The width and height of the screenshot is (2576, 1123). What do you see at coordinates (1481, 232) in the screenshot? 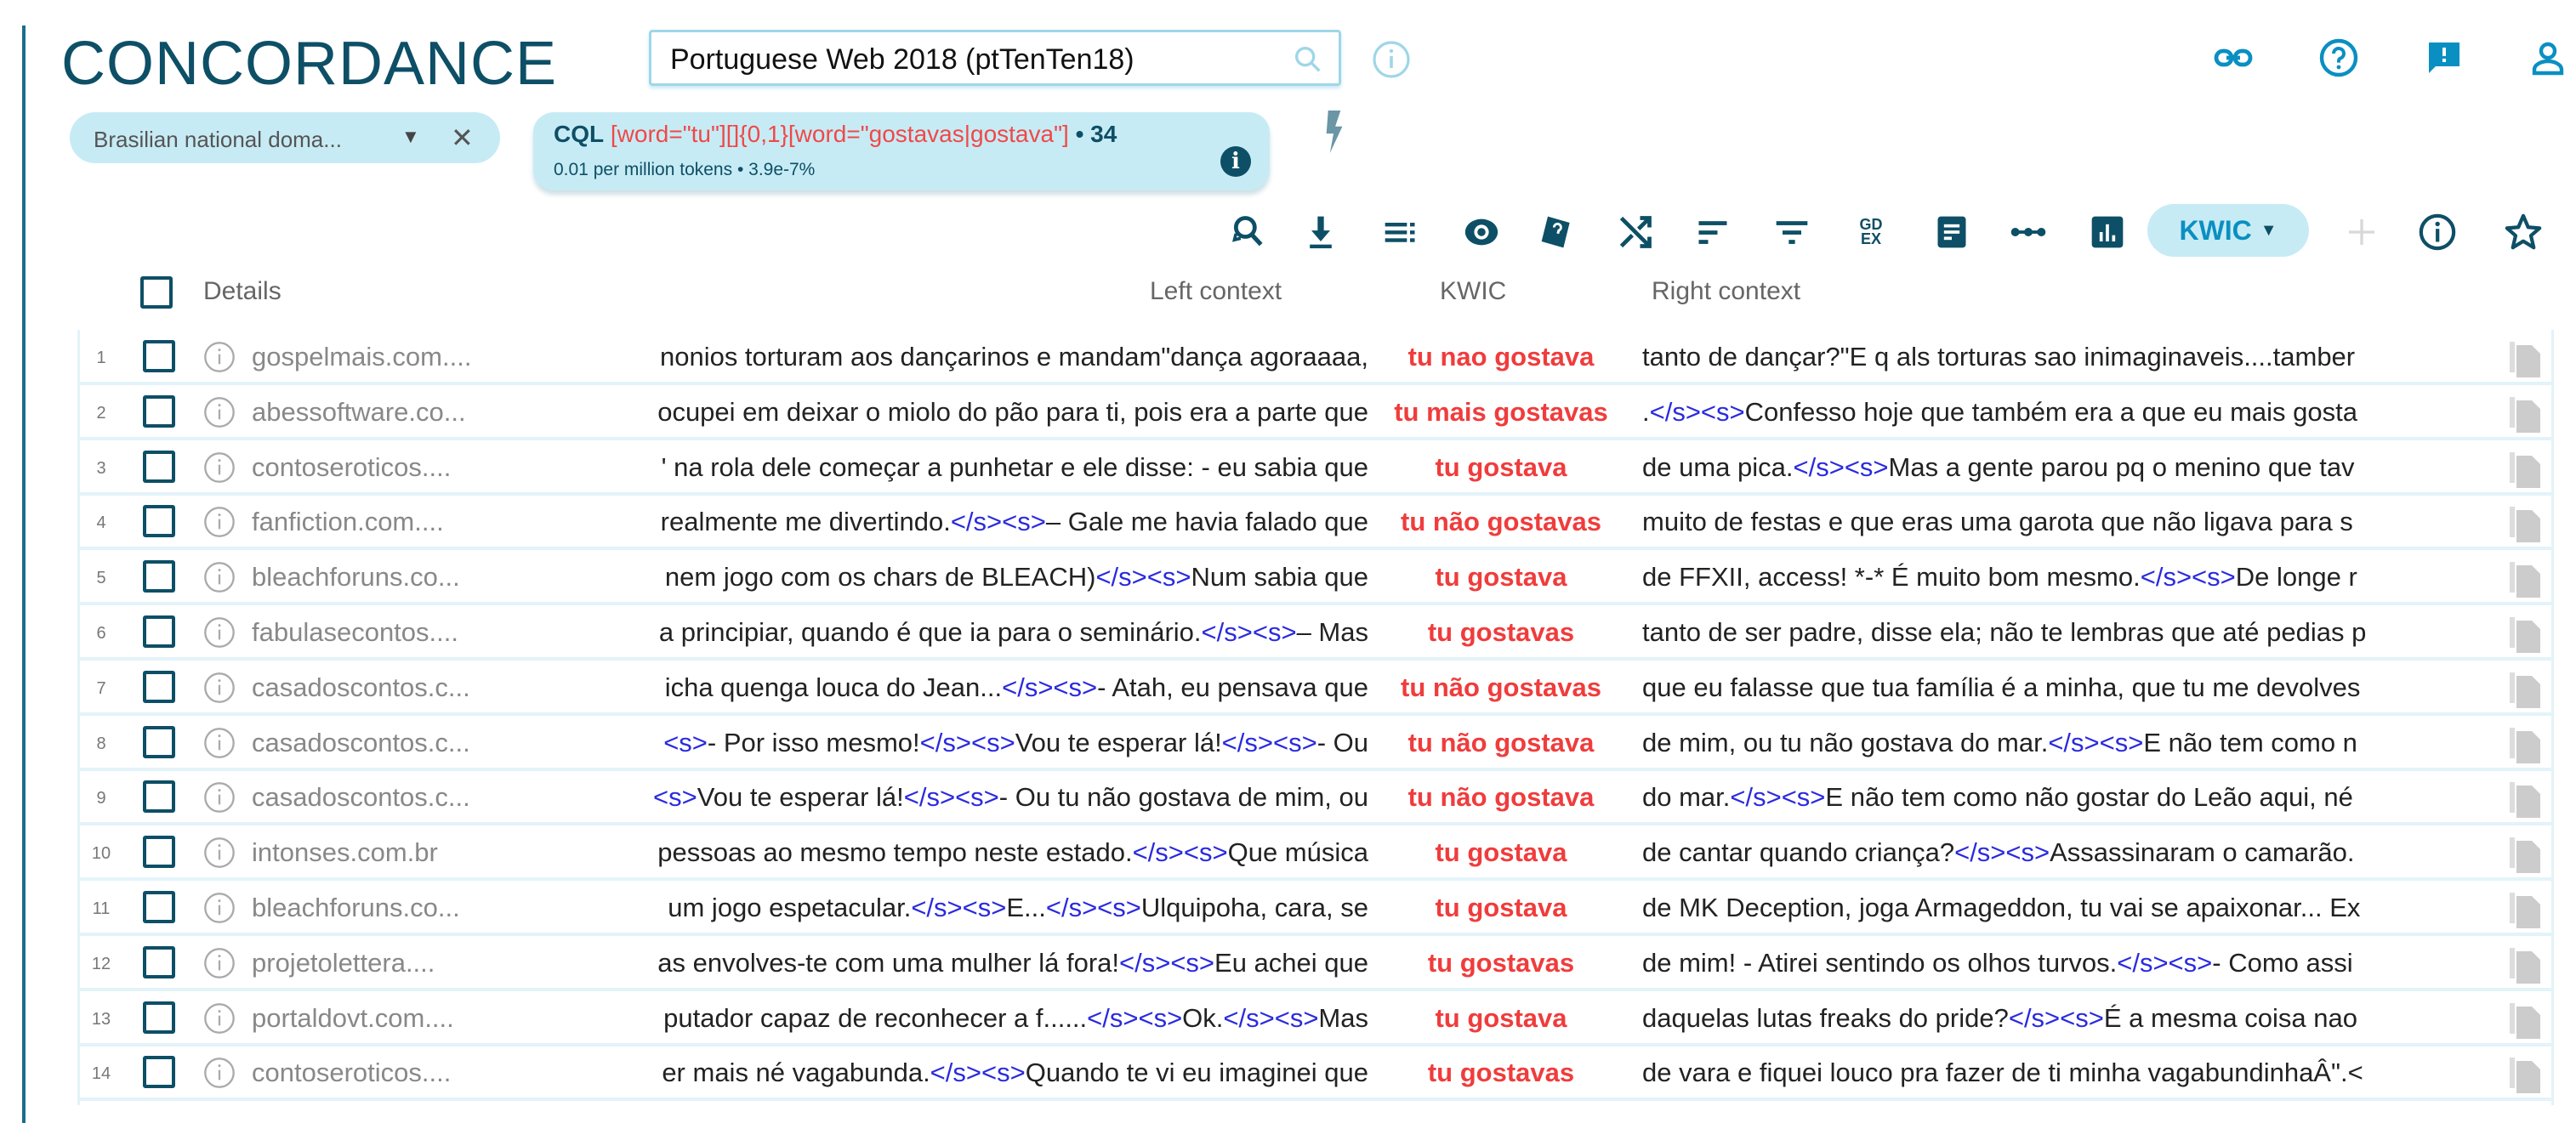
I see `eye-icon` at bounding box center [1481, 232].